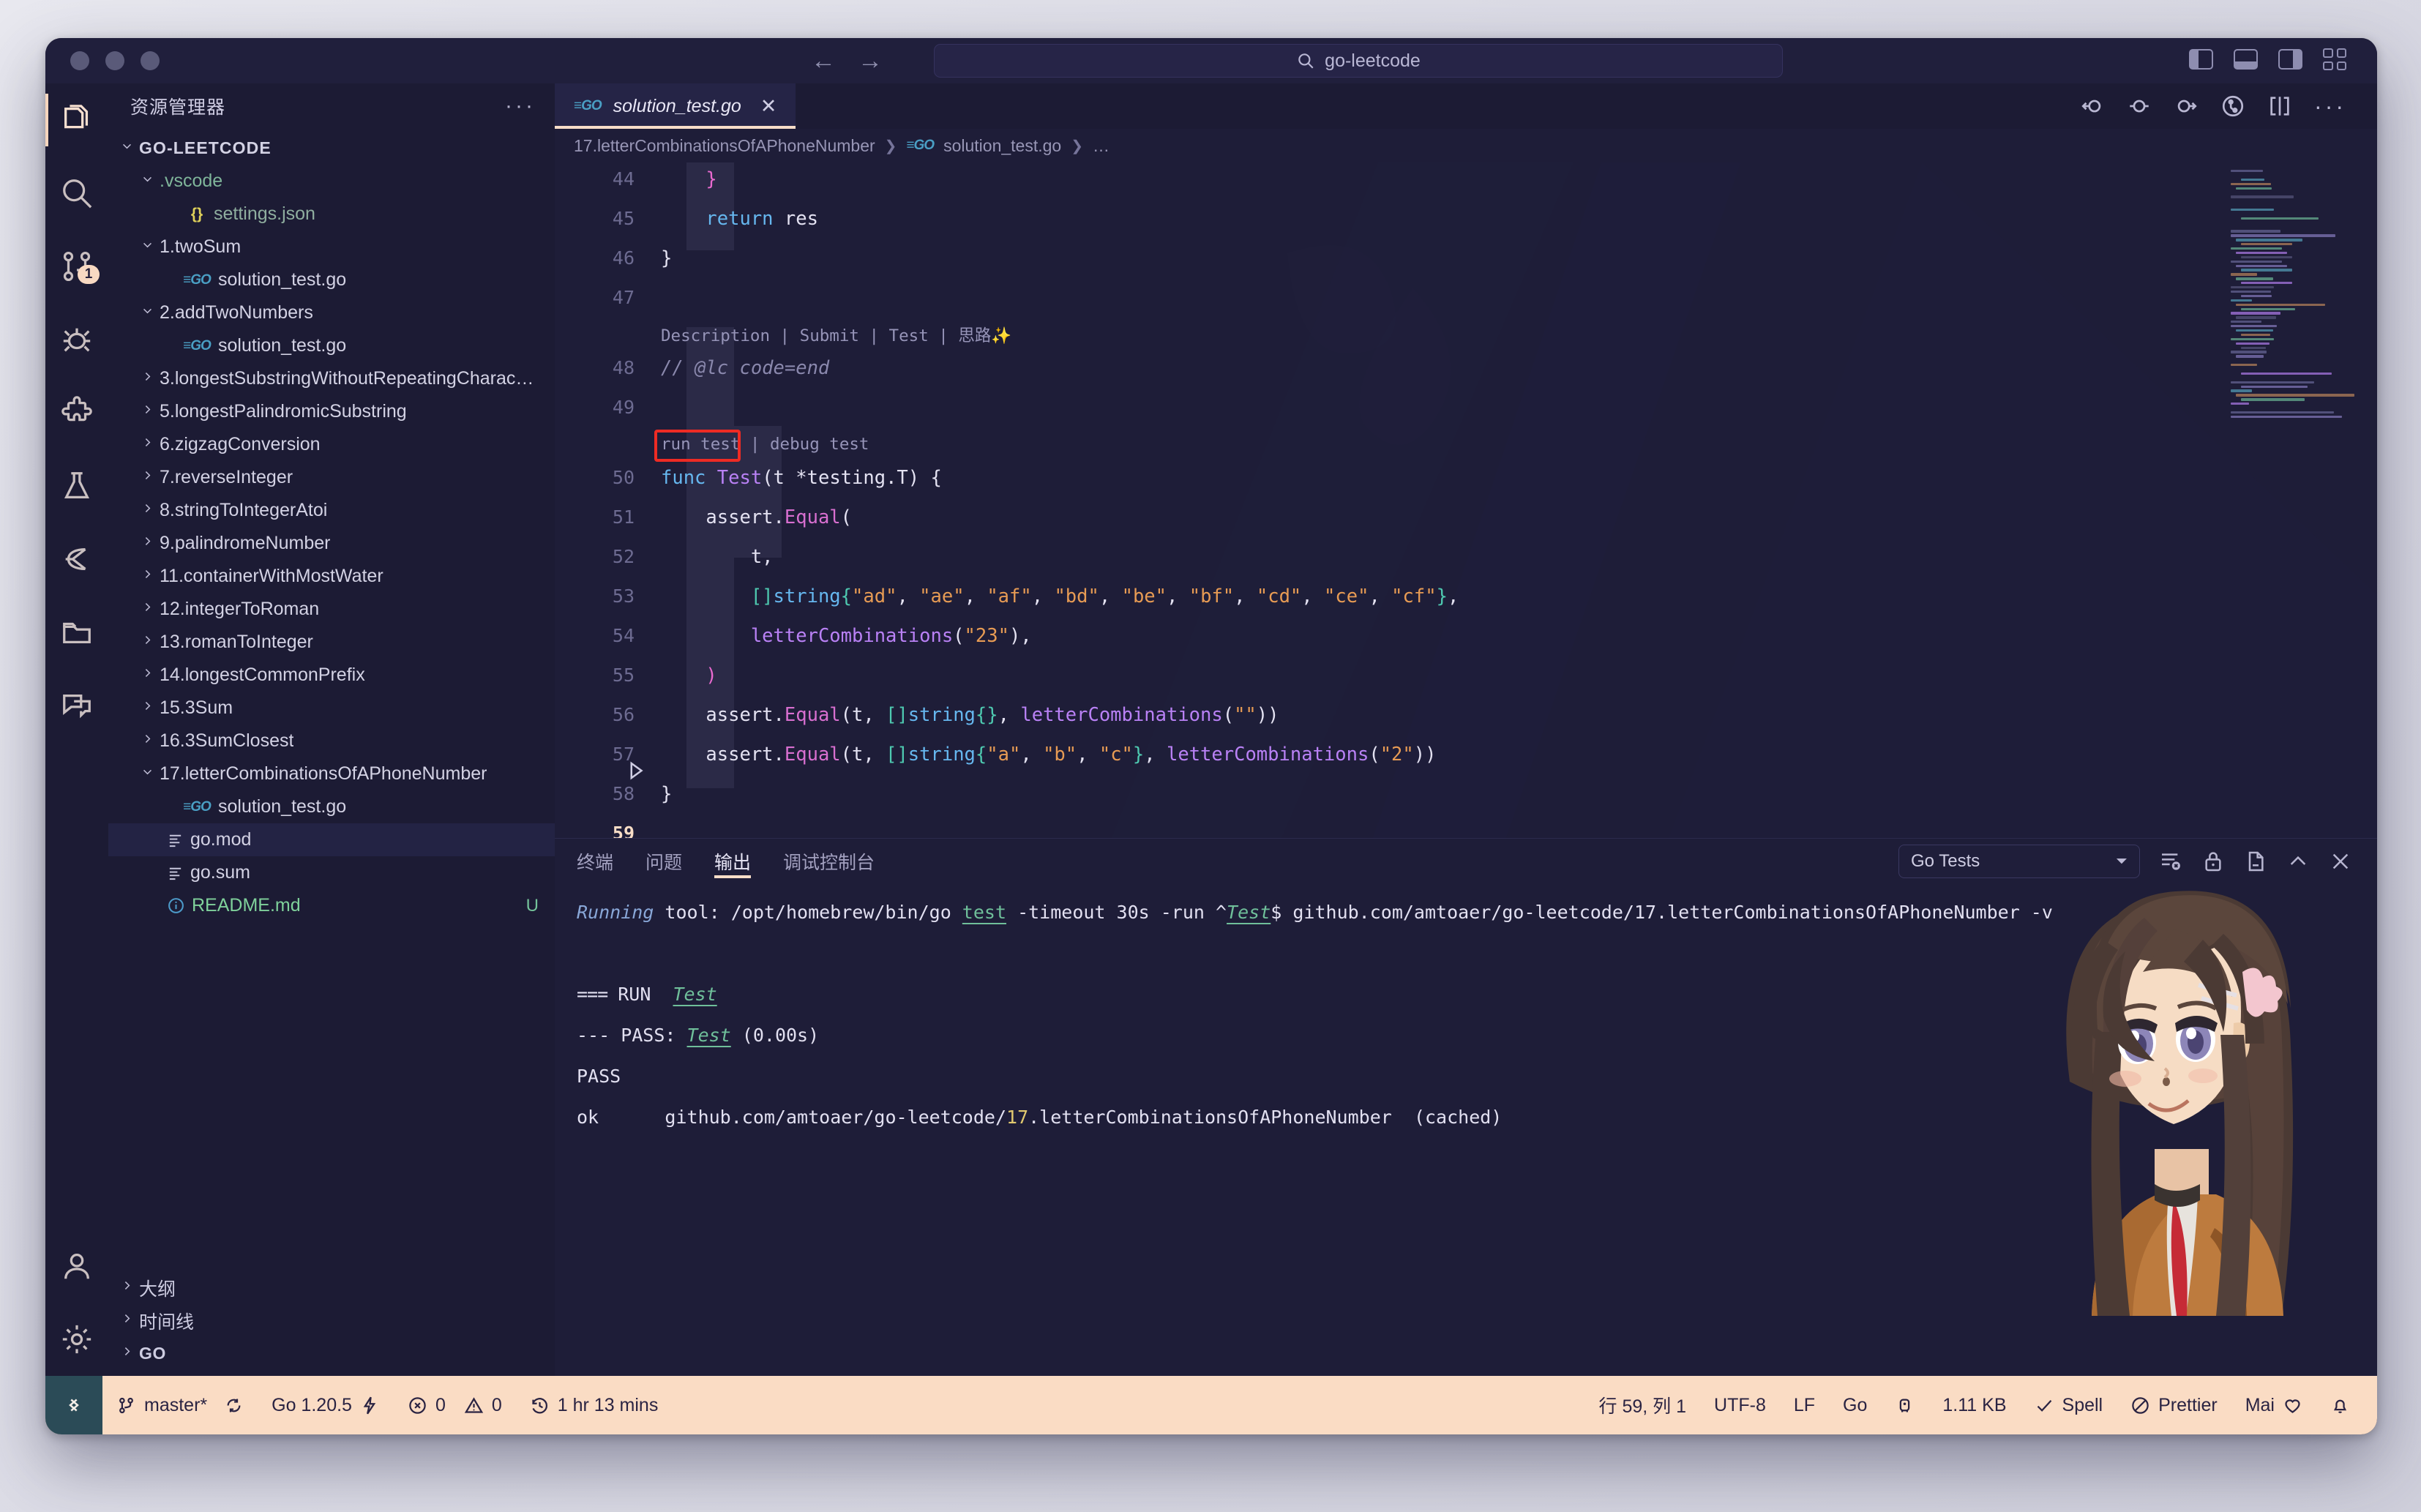  Describe the element at coordinates (79, 60) in the screenshot. I see `close-window-button` at that location.